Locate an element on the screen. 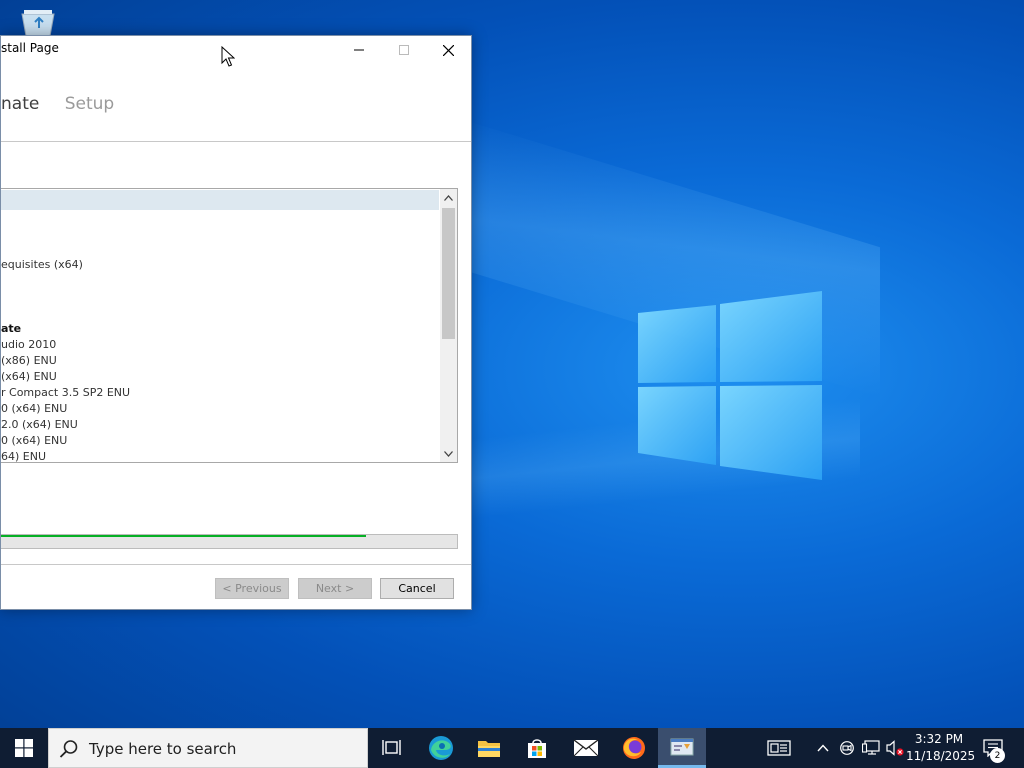 The image size is (1024, 768). mail-taskbar-button is located at coordinates (586, 748).